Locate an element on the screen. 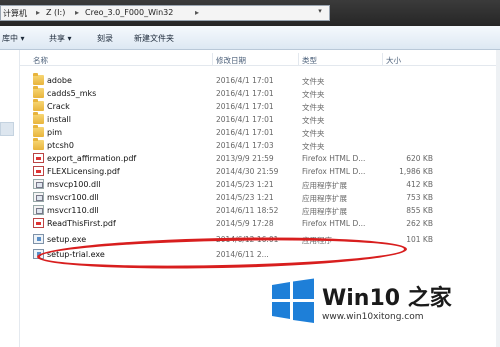 Image resolution: width=500 pixels, height=347 pixels. file-date: 2013/9/9 21:59 is located at coordinates (245, 158).